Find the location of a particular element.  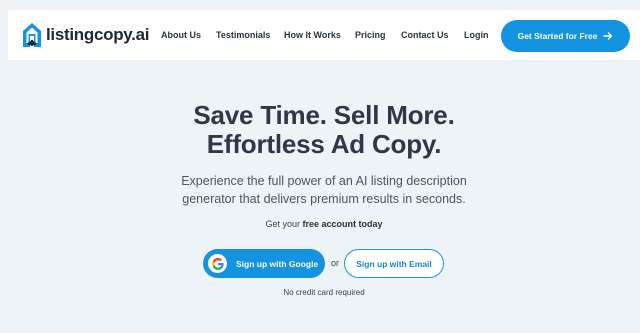

nav-about-us: About Us is located at coordinates (181, 35).